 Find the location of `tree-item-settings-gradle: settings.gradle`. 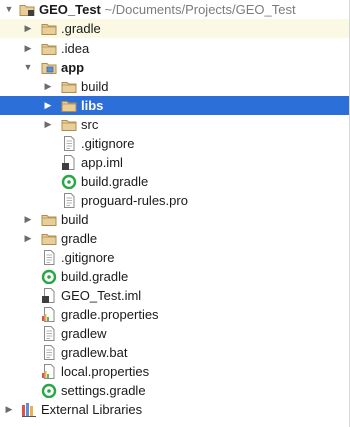

tree-item-settings-gradle: settings.gradle is located at coordinates (174, 390).